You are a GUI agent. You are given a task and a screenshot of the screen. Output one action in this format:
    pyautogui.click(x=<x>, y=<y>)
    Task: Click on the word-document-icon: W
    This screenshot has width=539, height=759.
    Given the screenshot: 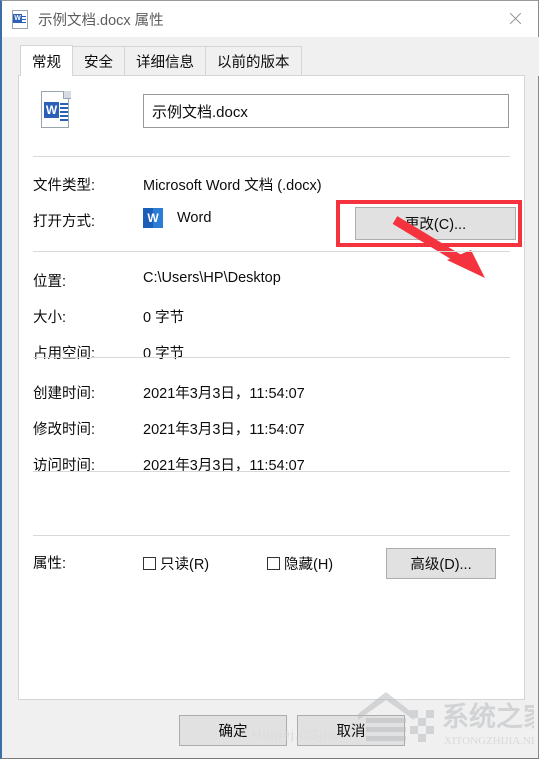 What is the action you would take?
    pyautogui.click(x=20, y=19)
    